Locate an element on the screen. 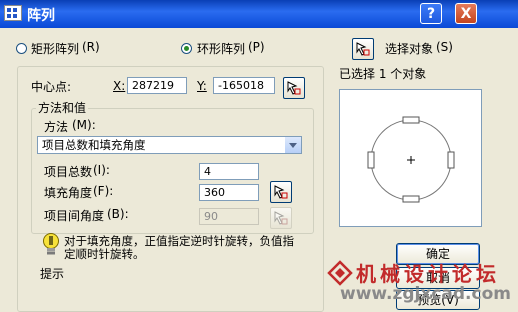 Image resolution: width=518 pixels, height=312 pixels. array-preview is located at coordinates (410, 158).